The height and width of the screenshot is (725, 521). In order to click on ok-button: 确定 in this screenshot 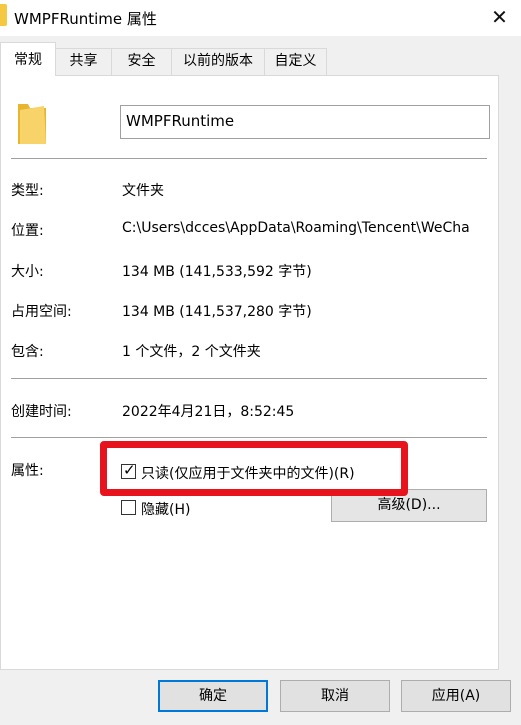, I will do `click(213, 696)`.